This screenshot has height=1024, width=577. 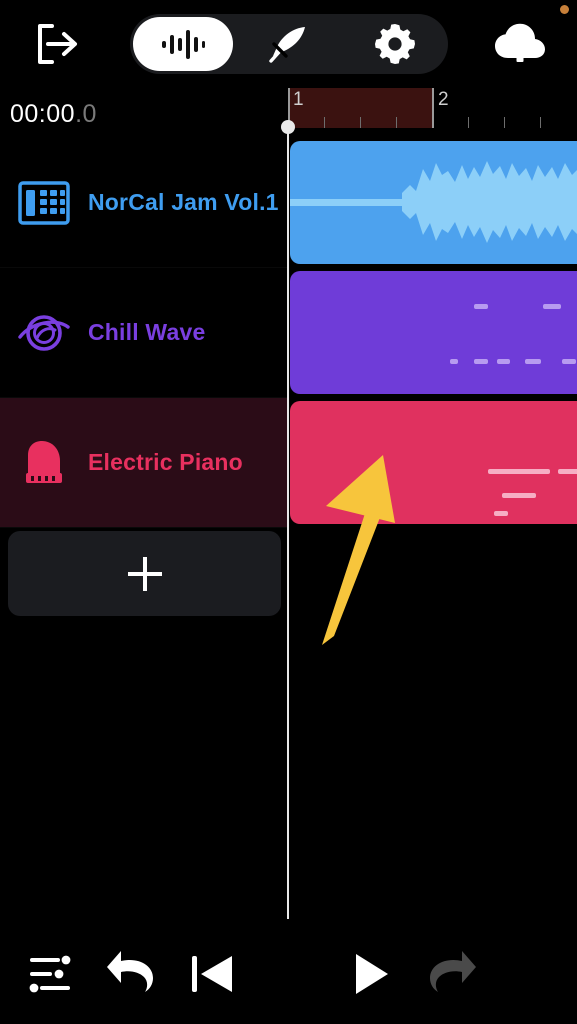 I want to click on waveform-render, so click(x=433, y=202).